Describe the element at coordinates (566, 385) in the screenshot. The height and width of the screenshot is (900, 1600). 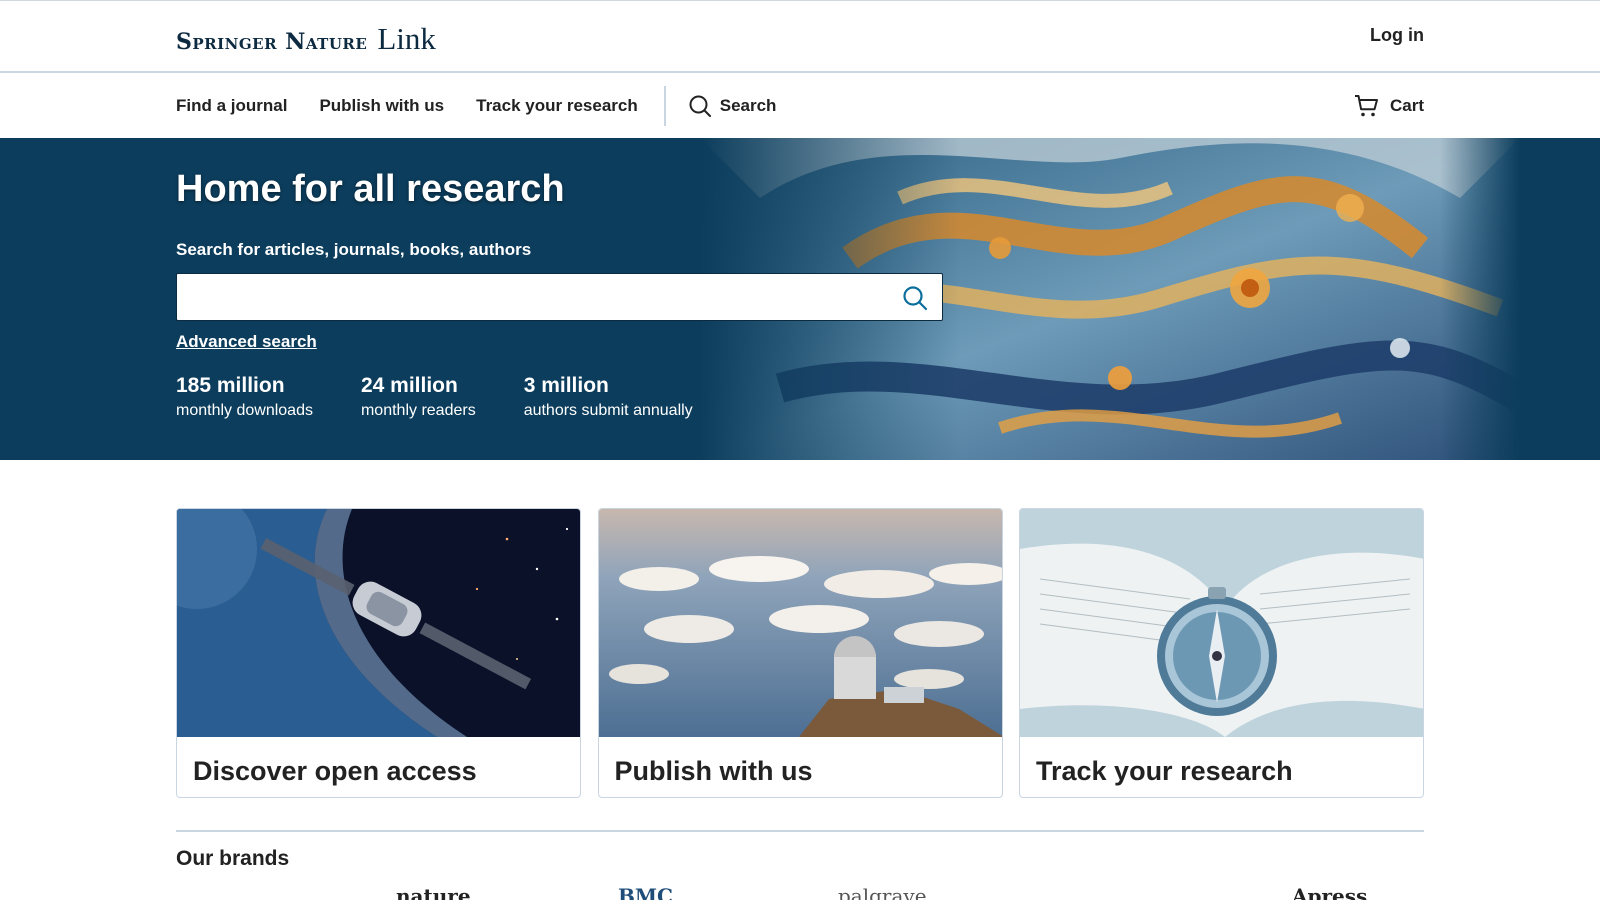
I see `stat-value: 3 million` at that location.